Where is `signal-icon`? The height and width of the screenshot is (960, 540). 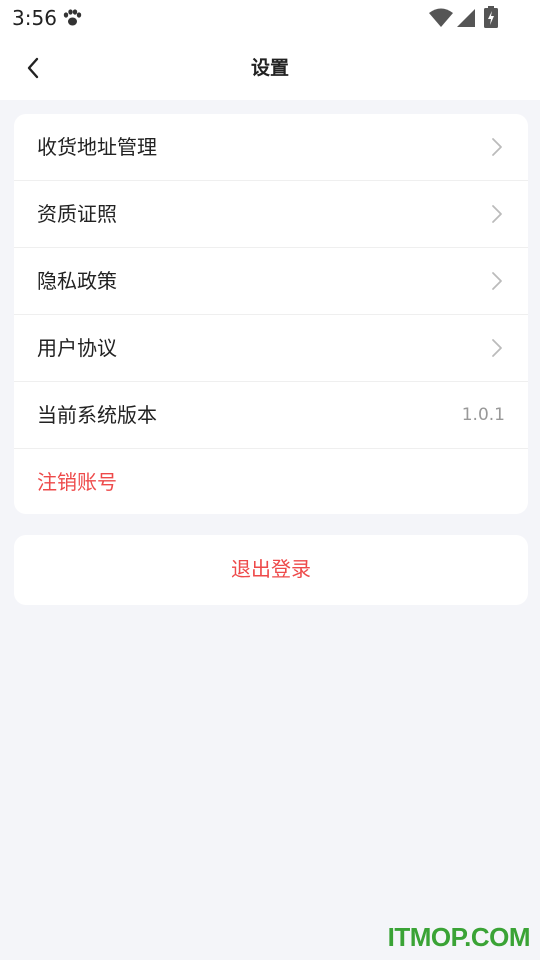 signal-icon is located at coordinates (466, 18).